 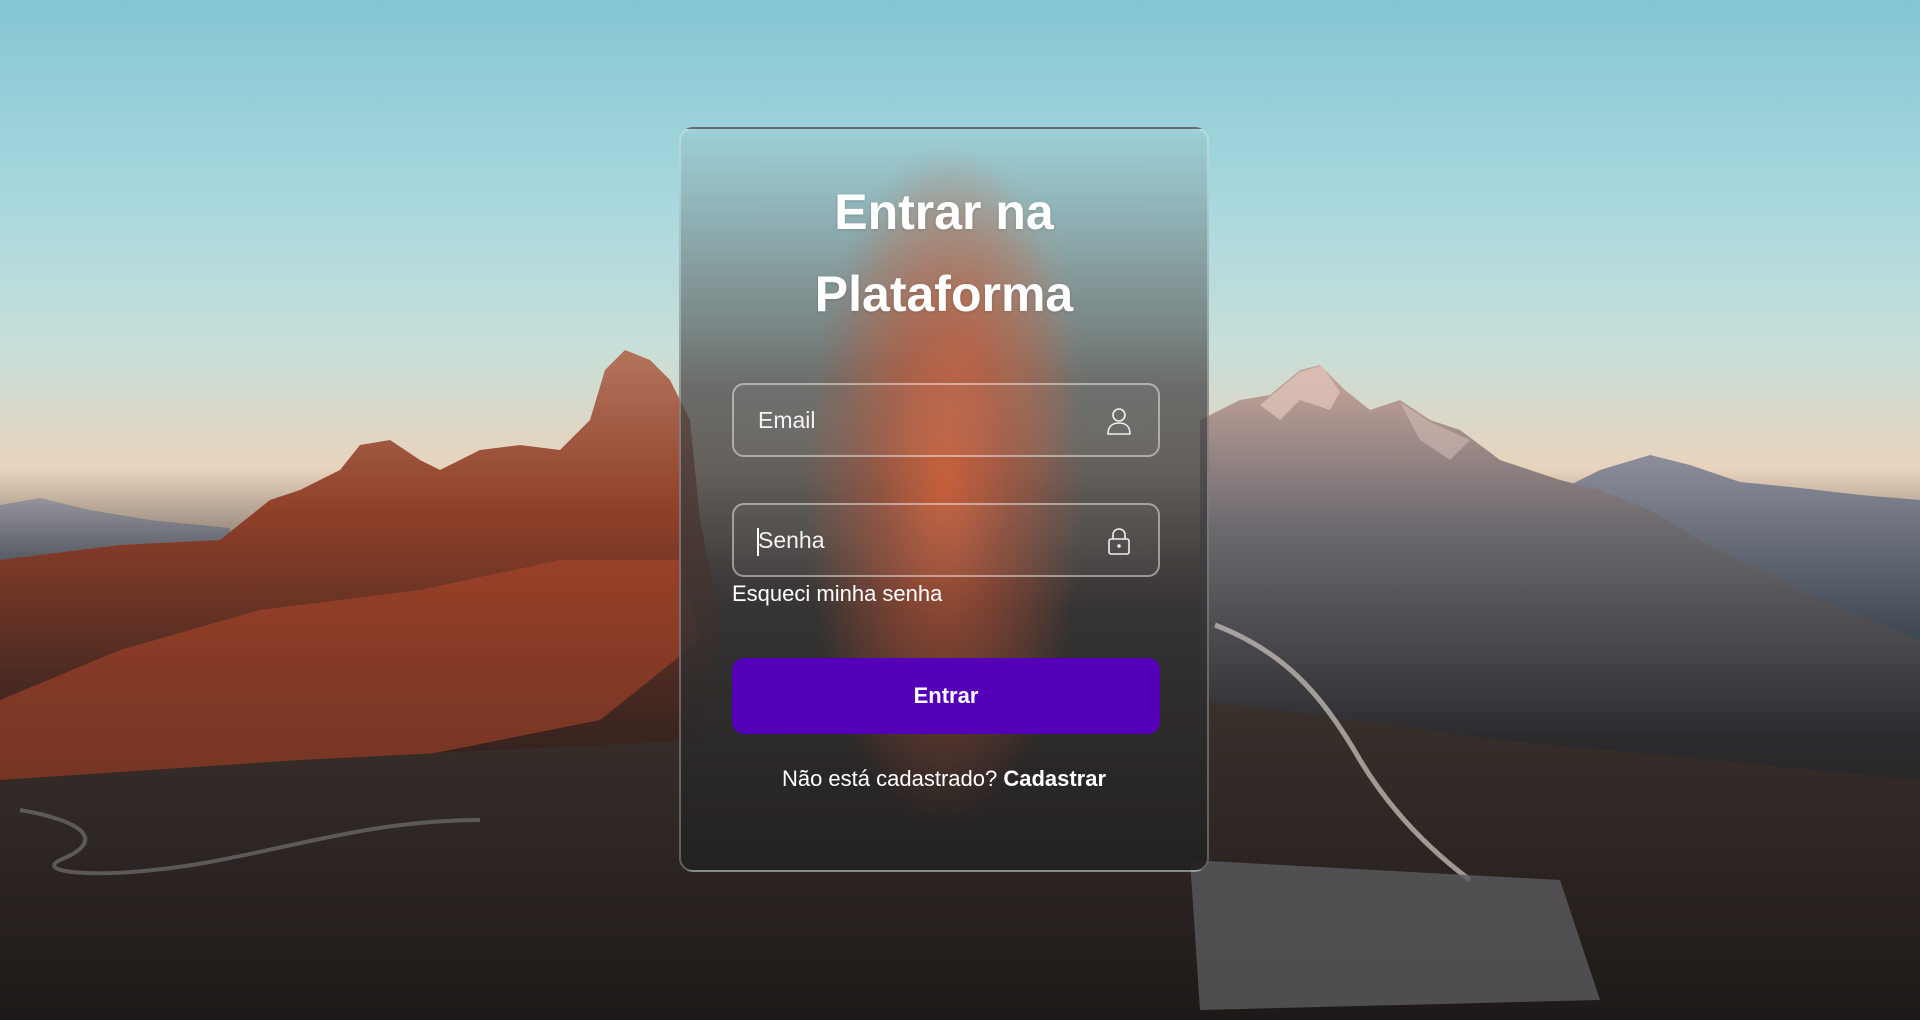 I want to click on title-line-2: Plataforma, so click(x=944, y=294).